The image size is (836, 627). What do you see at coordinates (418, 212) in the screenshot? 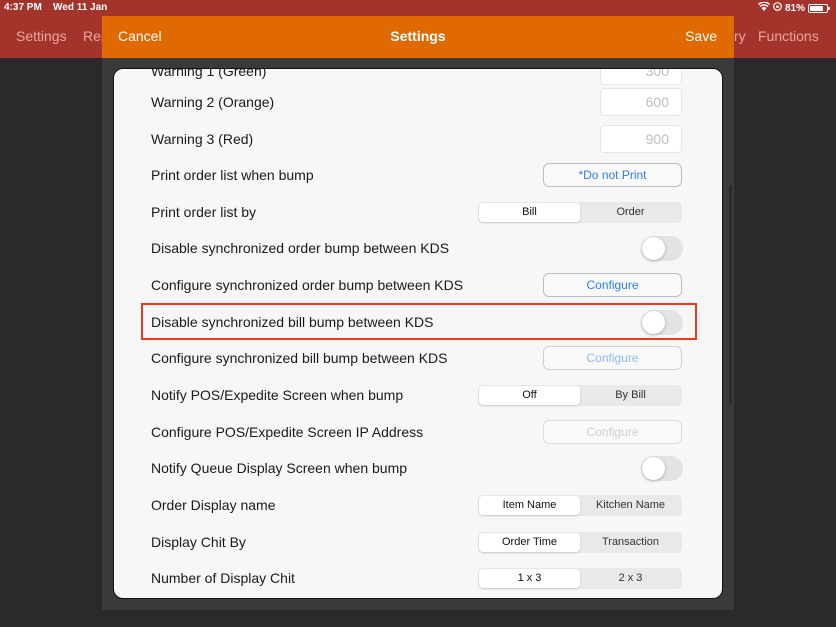
I see `setting-print-by: Print order list by Bill Order` at bounding box center [418, 212].